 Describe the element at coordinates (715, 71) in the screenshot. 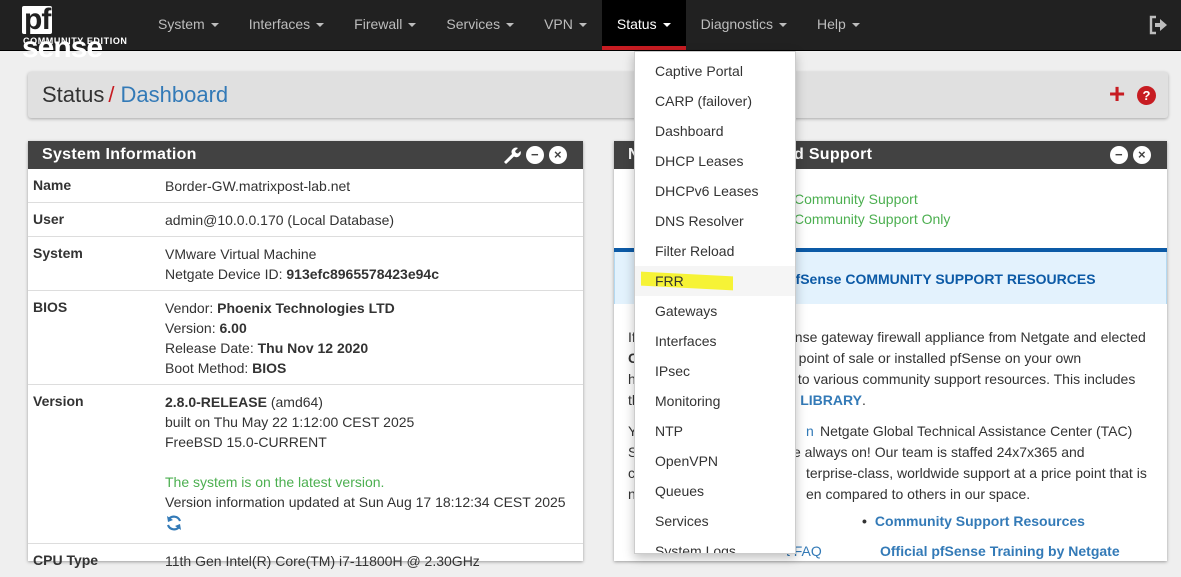

I see `menu-item-captive-portal: Captive Portal` at that location.